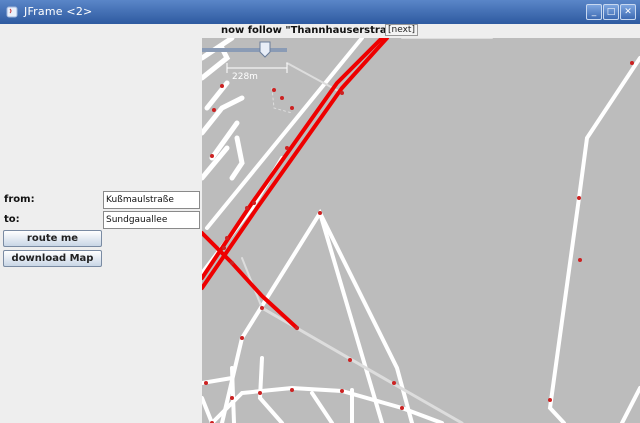 Image resolution: width=640 pixels, height=423 pixels. Describe the element at coordinates (12, 12) in the screenshot. I see `java-app-icon` at that location.